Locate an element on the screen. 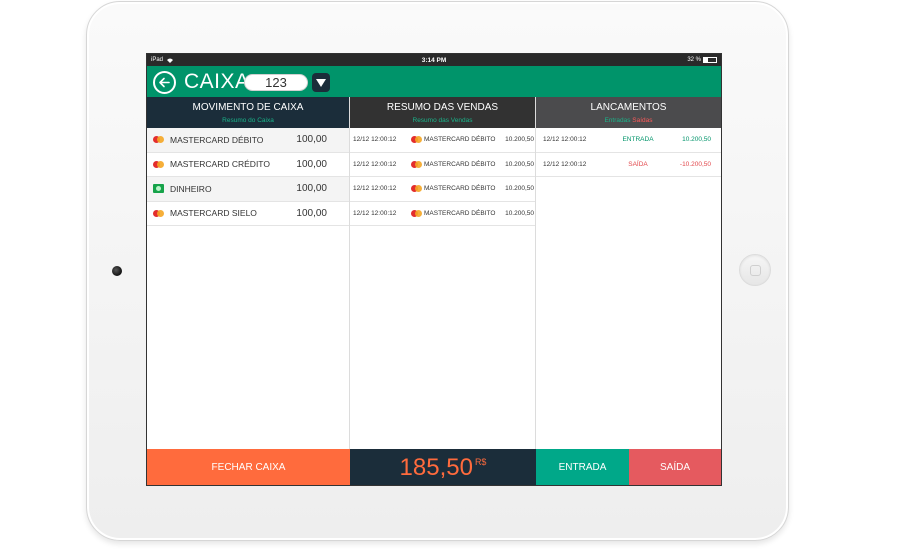 This screenshot has width=912, height=551. vendas-title: RESUMO DAS VENDAS is located at coordinates (442, 107).